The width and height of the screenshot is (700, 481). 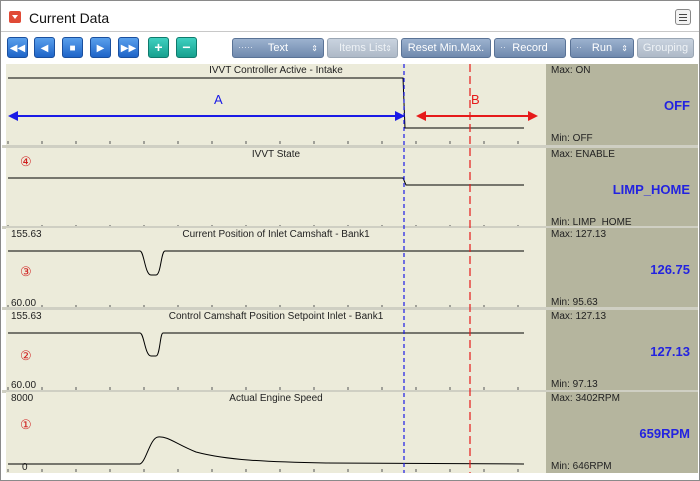 I want to click on items-list-label: Items List, so click(x=362, y=48).